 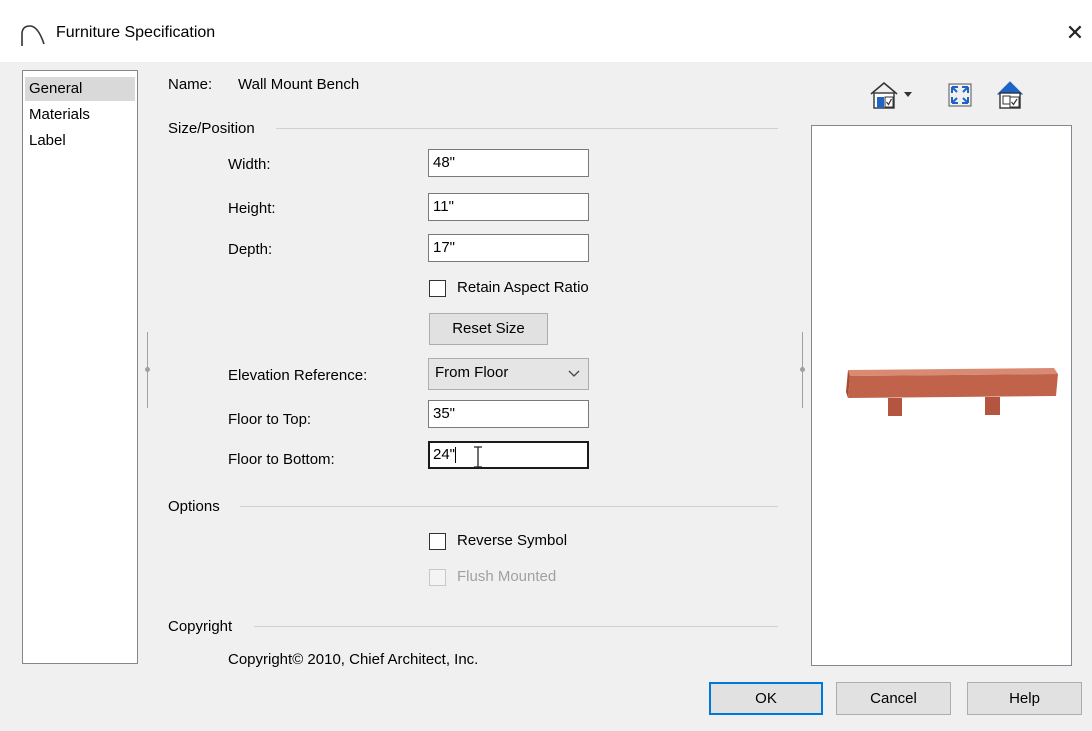 I want to click on size-position-group-label: Size/Position, so click(x=211, y=128).